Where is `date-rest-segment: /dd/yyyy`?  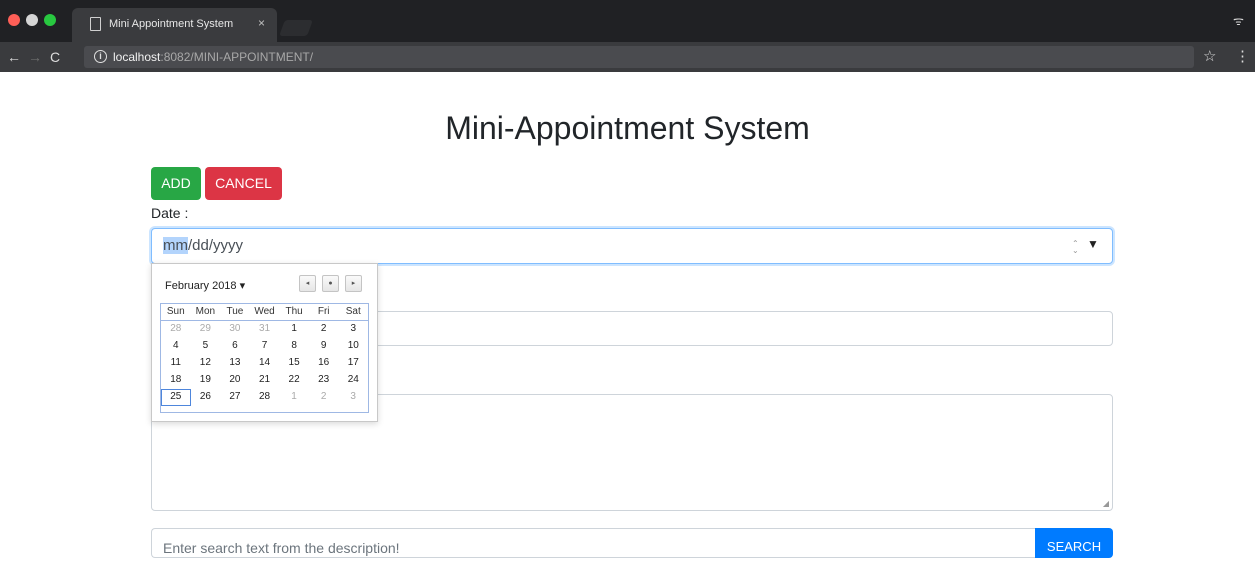
date-rest-segment: /dd/yyyy is located at coordinates (215, 245).